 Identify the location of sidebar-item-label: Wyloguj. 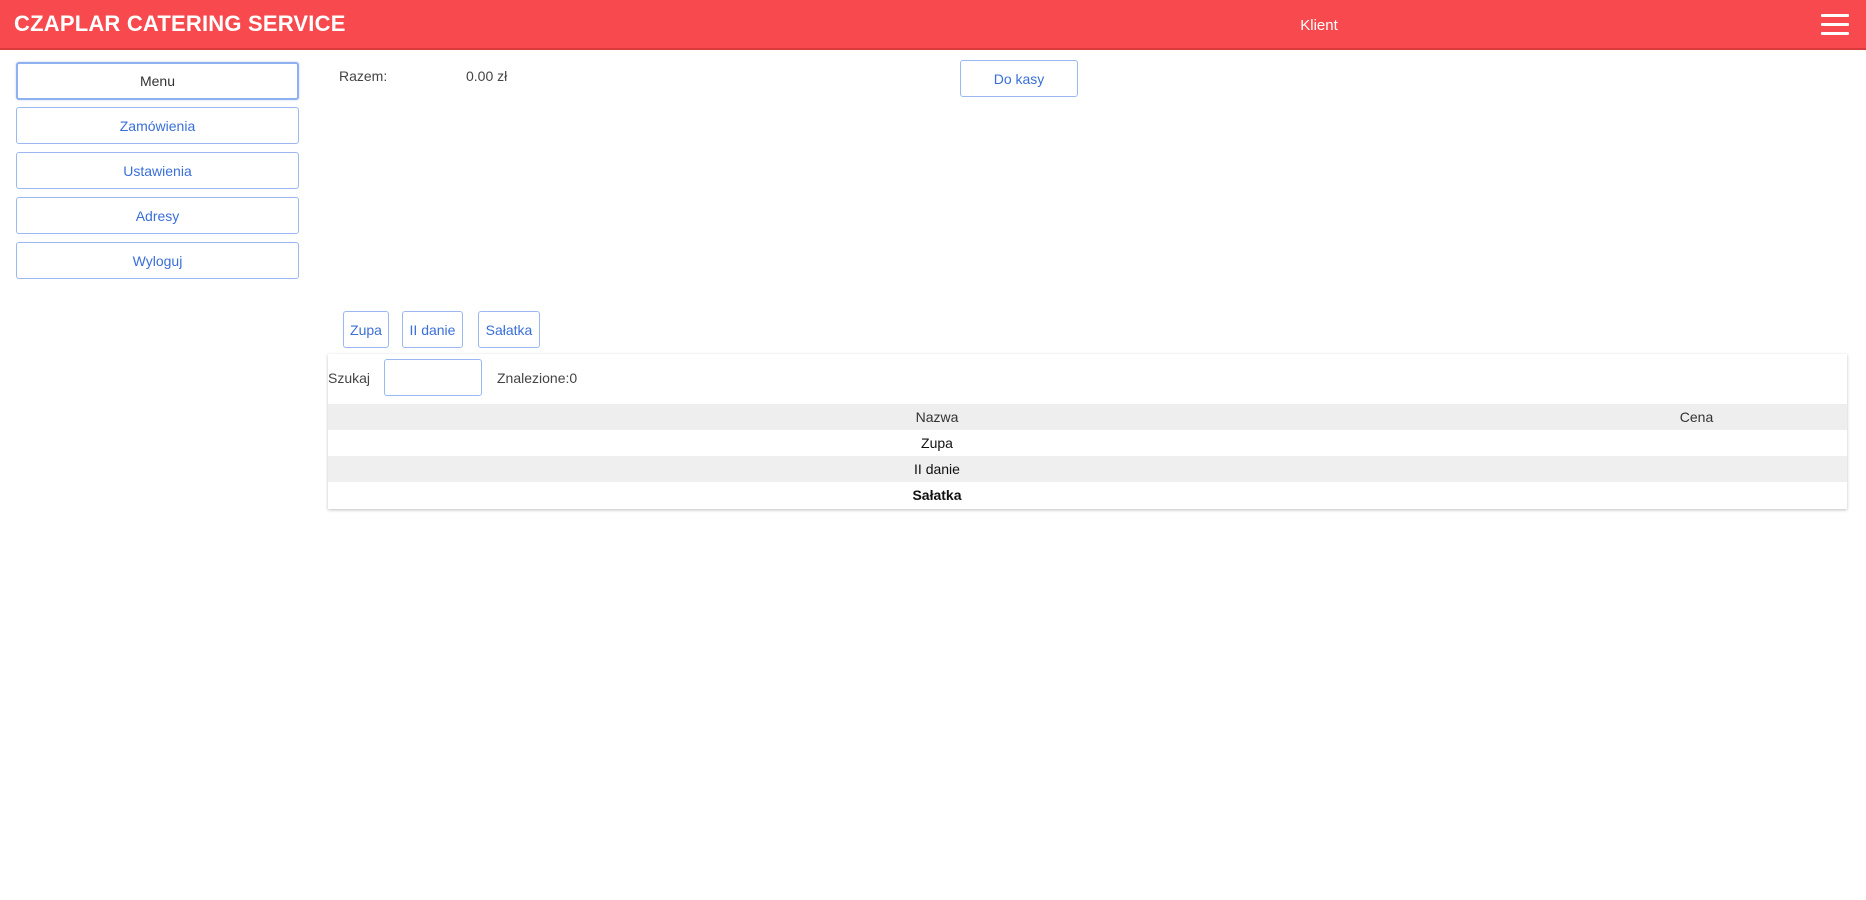
(157, 260).